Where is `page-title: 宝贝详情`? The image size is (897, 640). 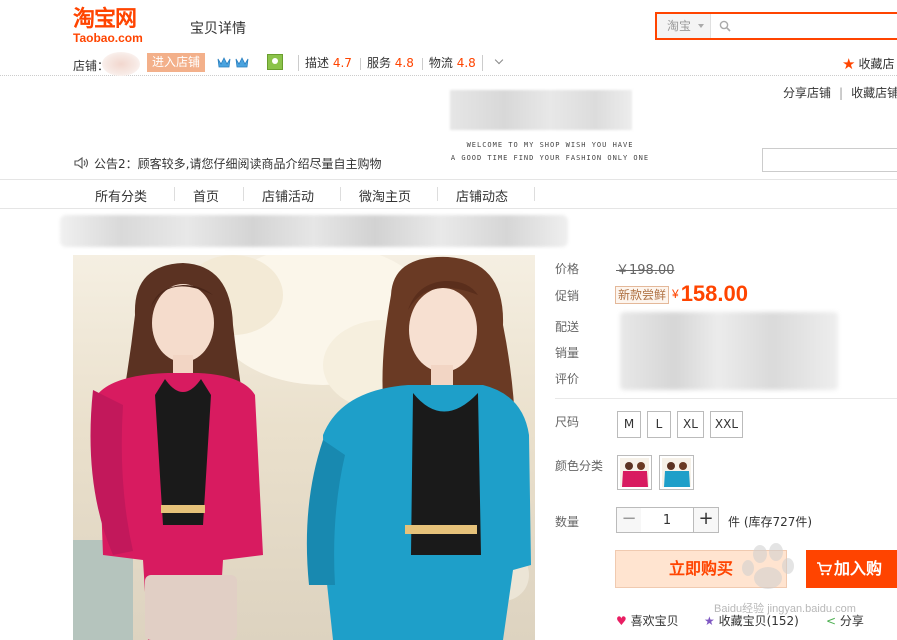 page-title: 宝贝详情 is located at coordinates (218, 29).